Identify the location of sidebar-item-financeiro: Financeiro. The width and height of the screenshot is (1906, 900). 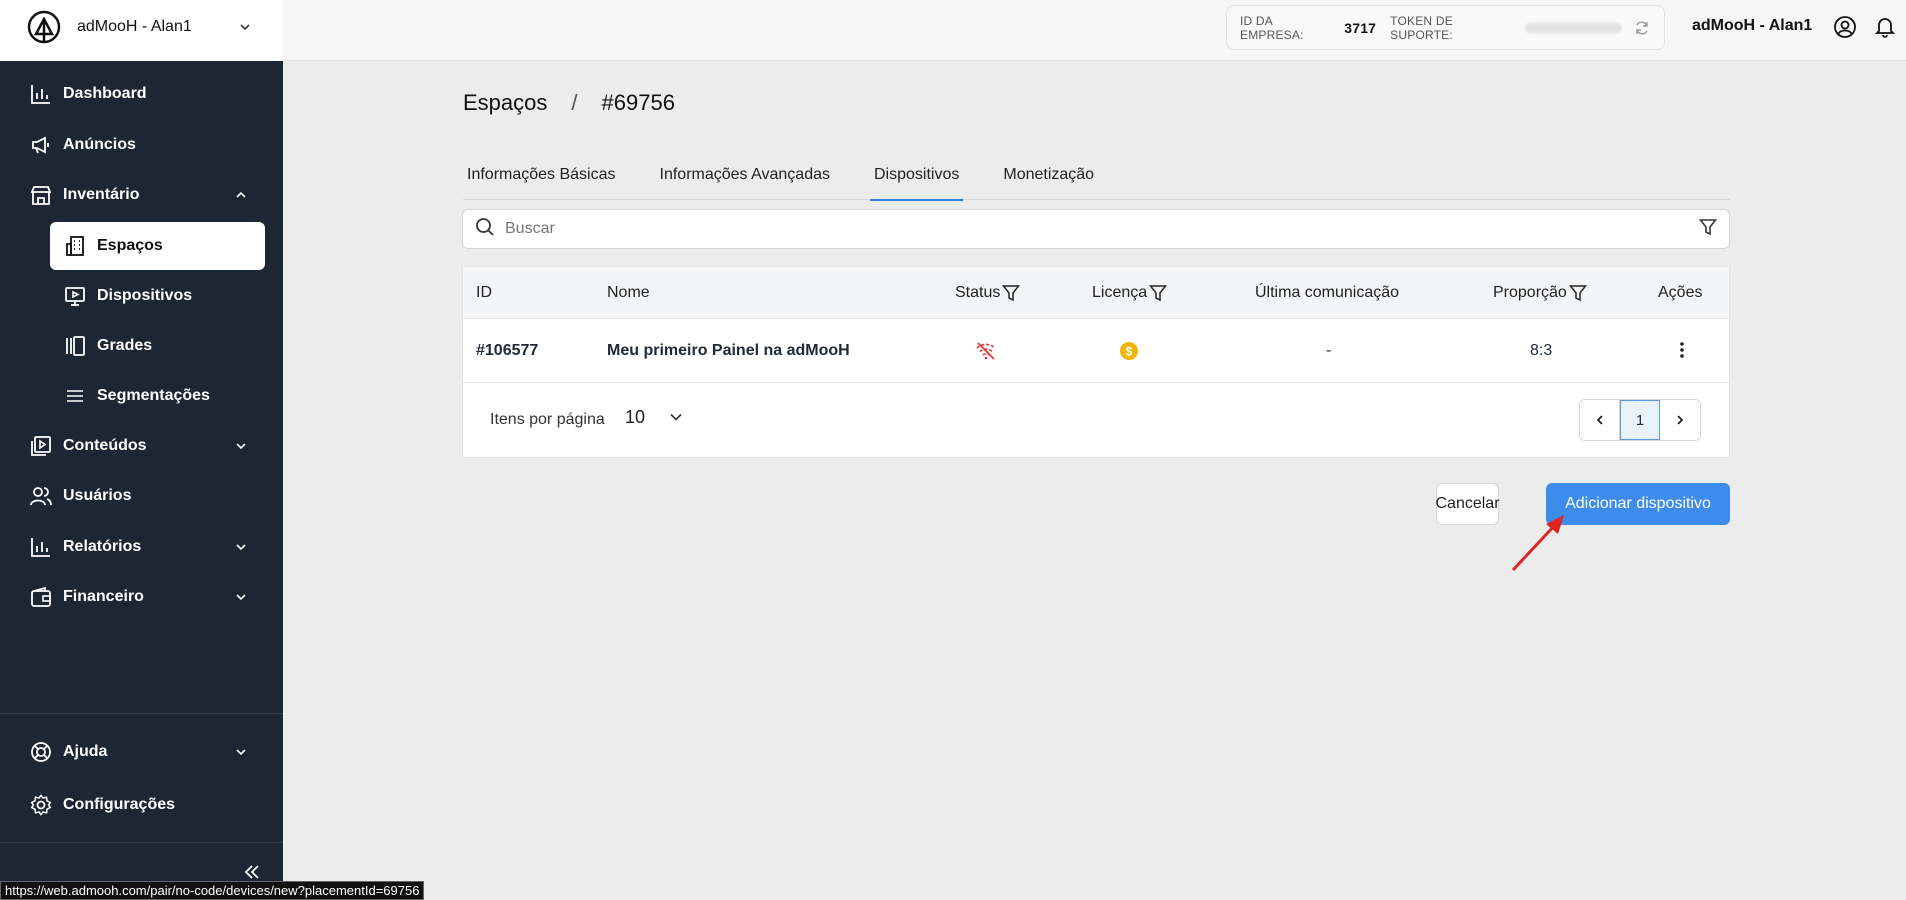
(141, 597).